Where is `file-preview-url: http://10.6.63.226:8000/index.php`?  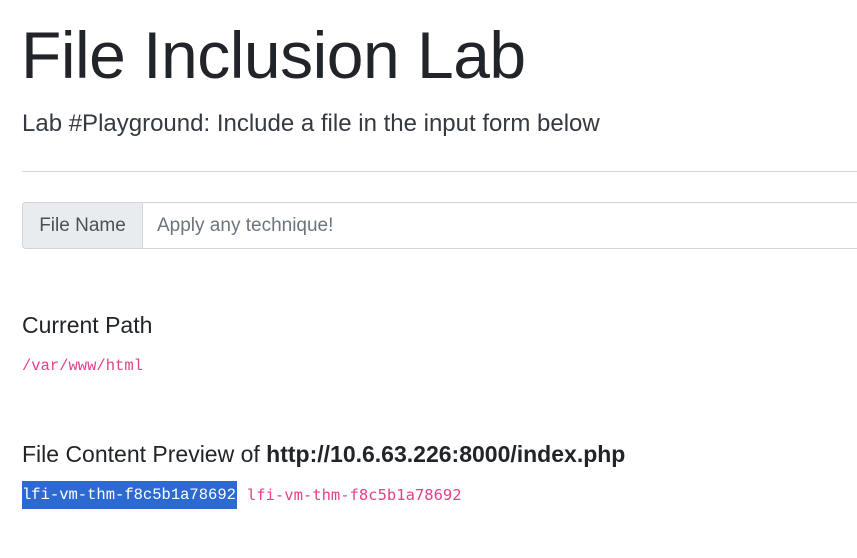
file-preview-url: http://10.6.63.226:8000/index.php is located at coordinates (446, 454).